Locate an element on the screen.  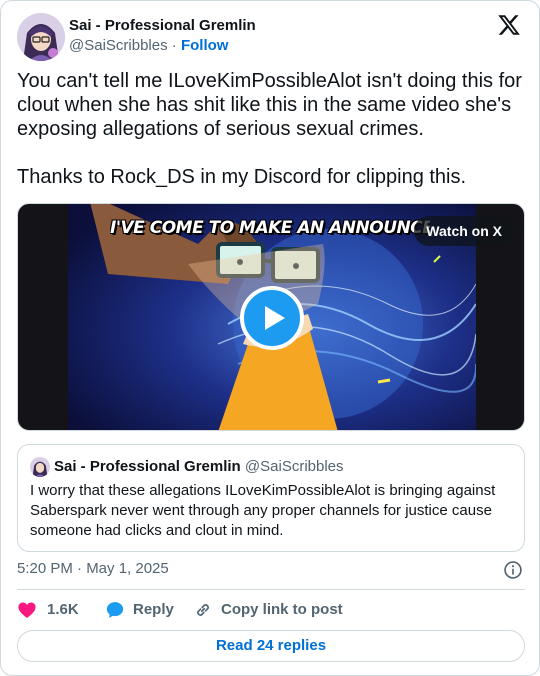
quote-header: Sai - Professional Gremlin @SaiScribbles is located at coordinates (199, 467).